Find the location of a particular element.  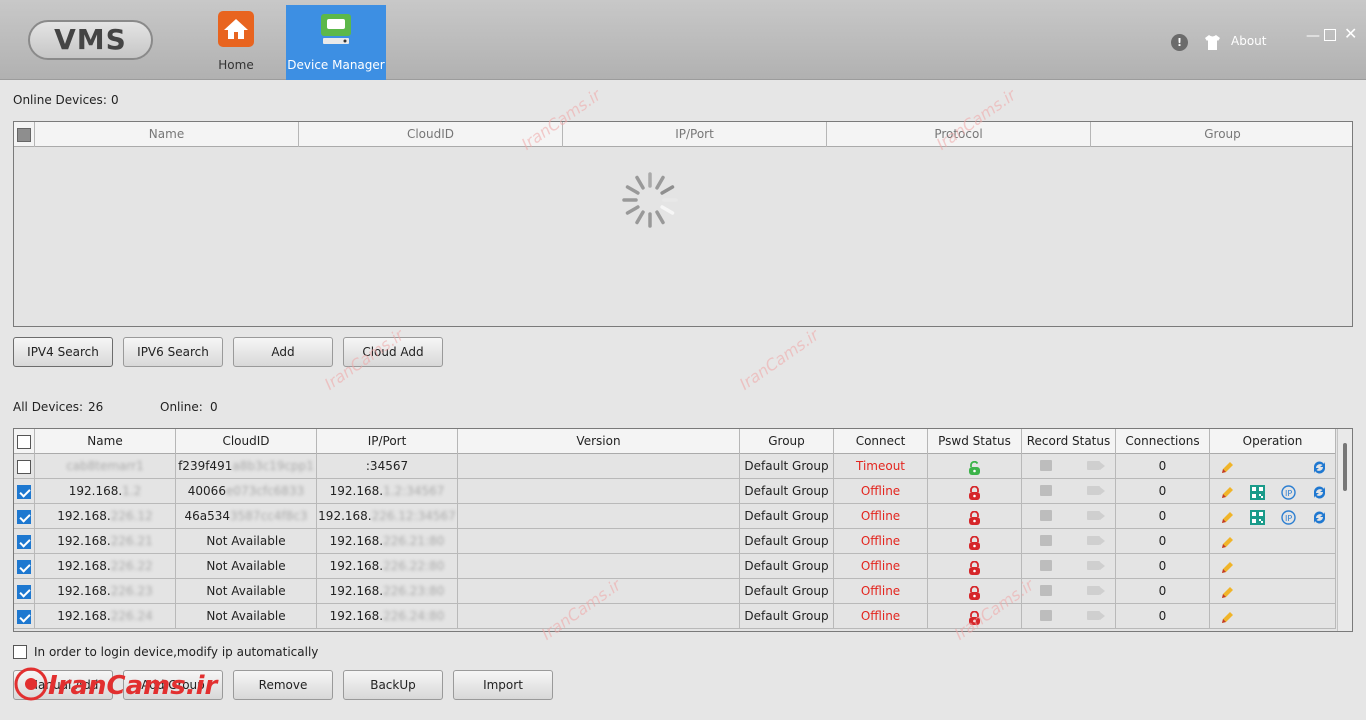

device-name: cab8temarr1 is located at coordinates (105, 466).